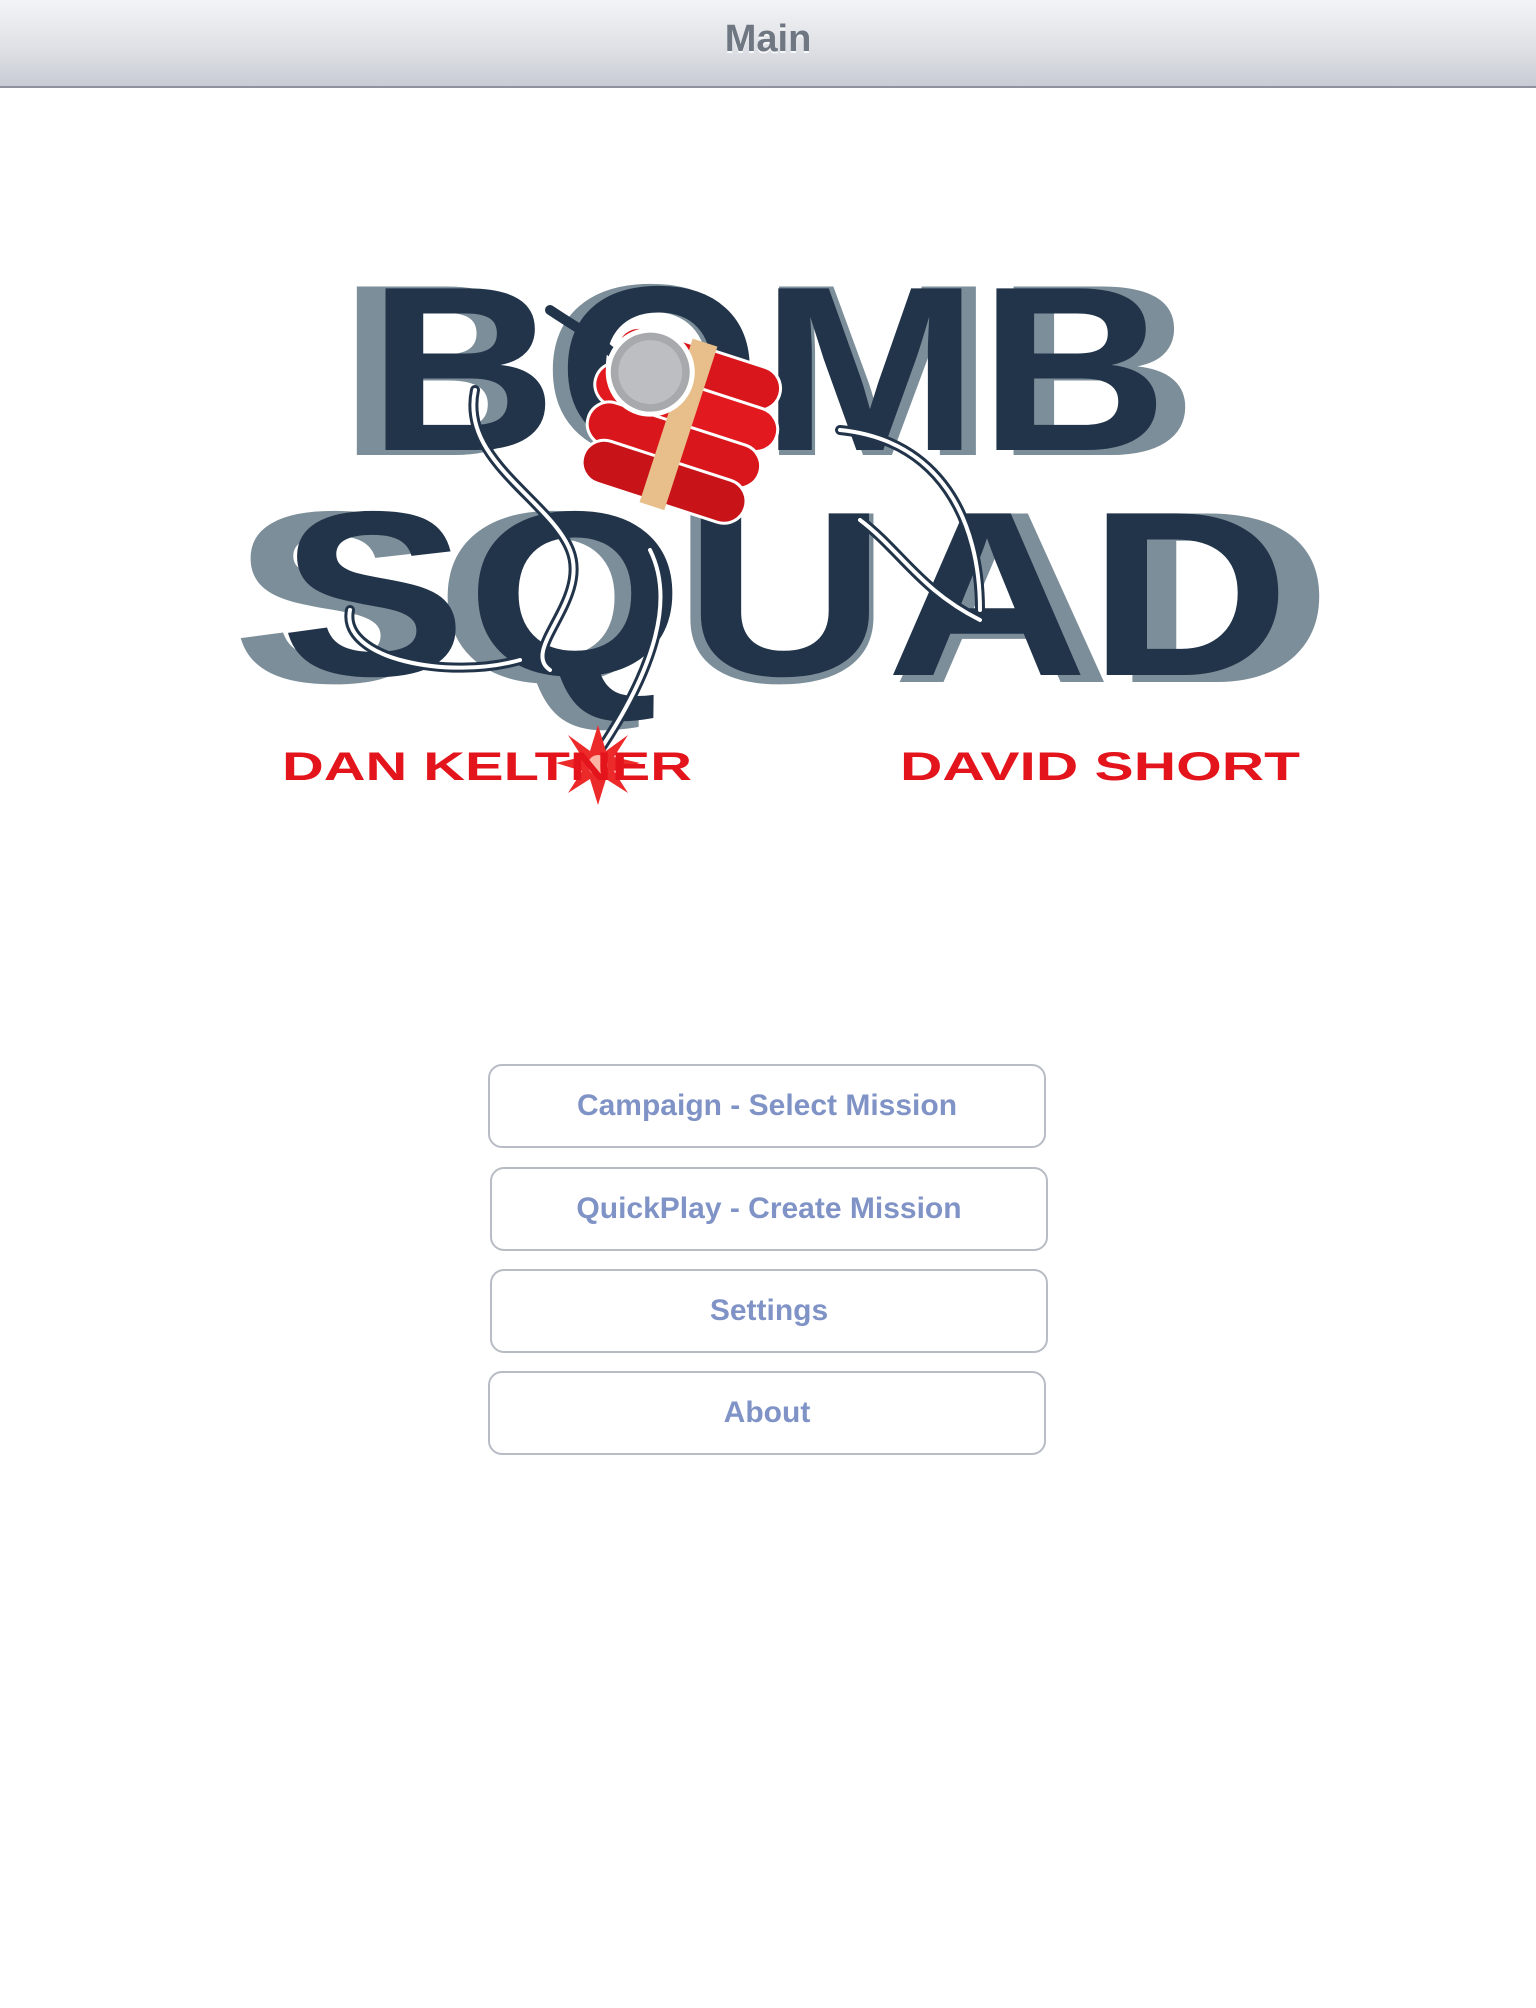  What do you see at coordinates (767, 1413) in the screenshot?
I see `about-button: About` at bounding box center [767, 1413].